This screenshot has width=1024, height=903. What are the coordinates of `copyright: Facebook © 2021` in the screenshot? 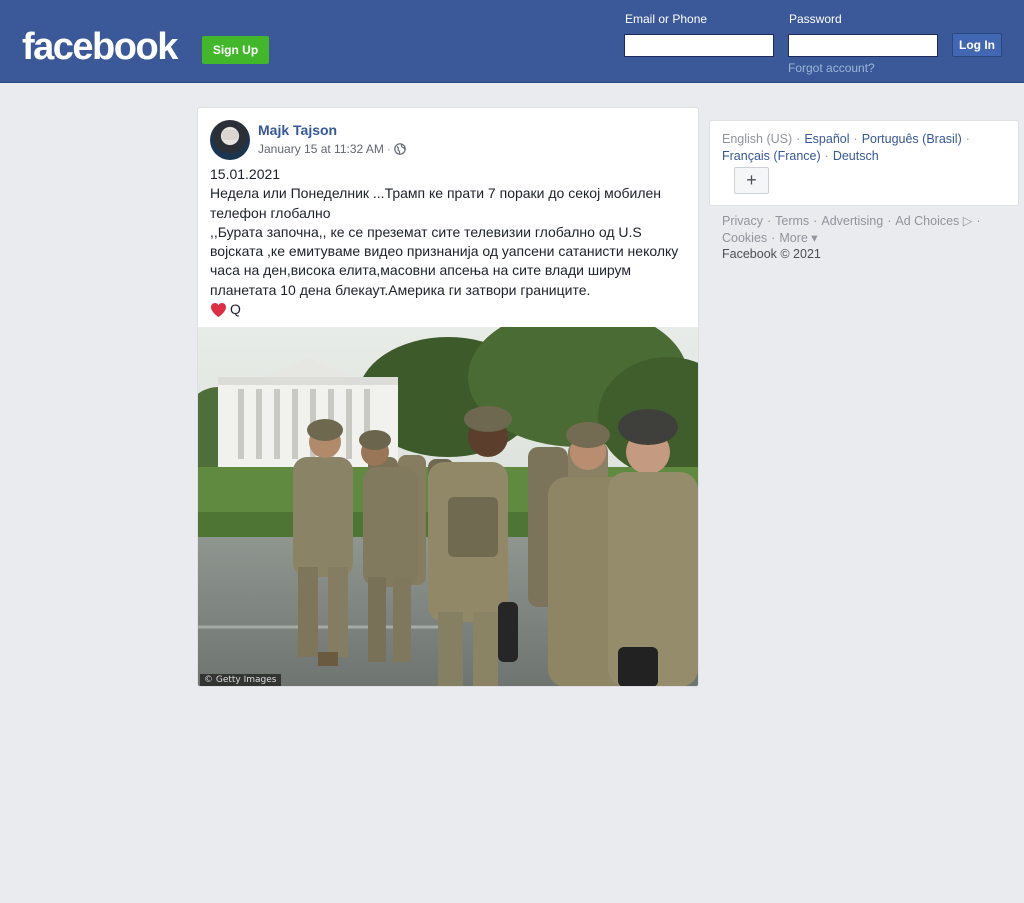 It's located at (771, 254).